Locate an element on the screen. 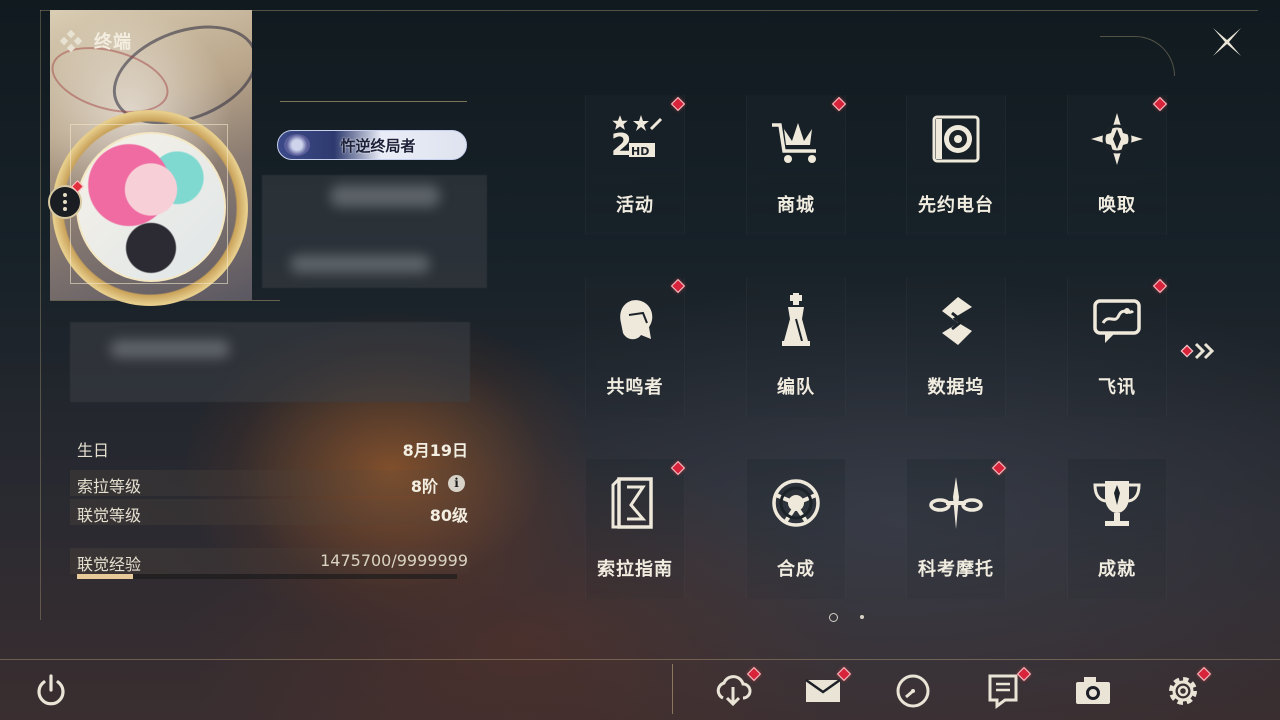 The image size is (1280, 720). menu-item-label: 共鸣者 is located at coordinates (635, 387).